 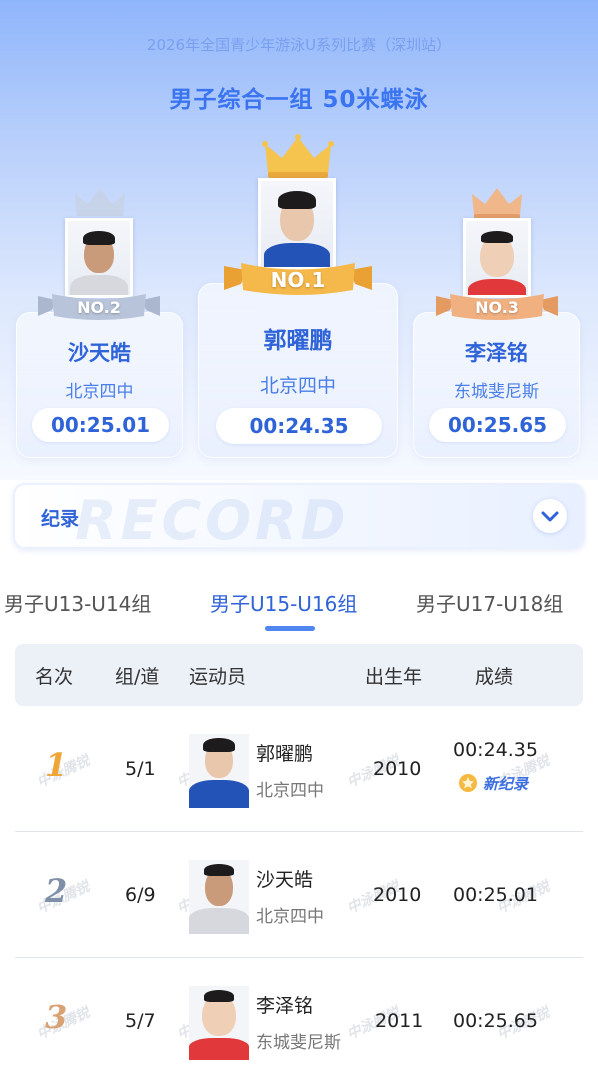 I want to click on record-label: 纪录, so click(x=60, y=519).